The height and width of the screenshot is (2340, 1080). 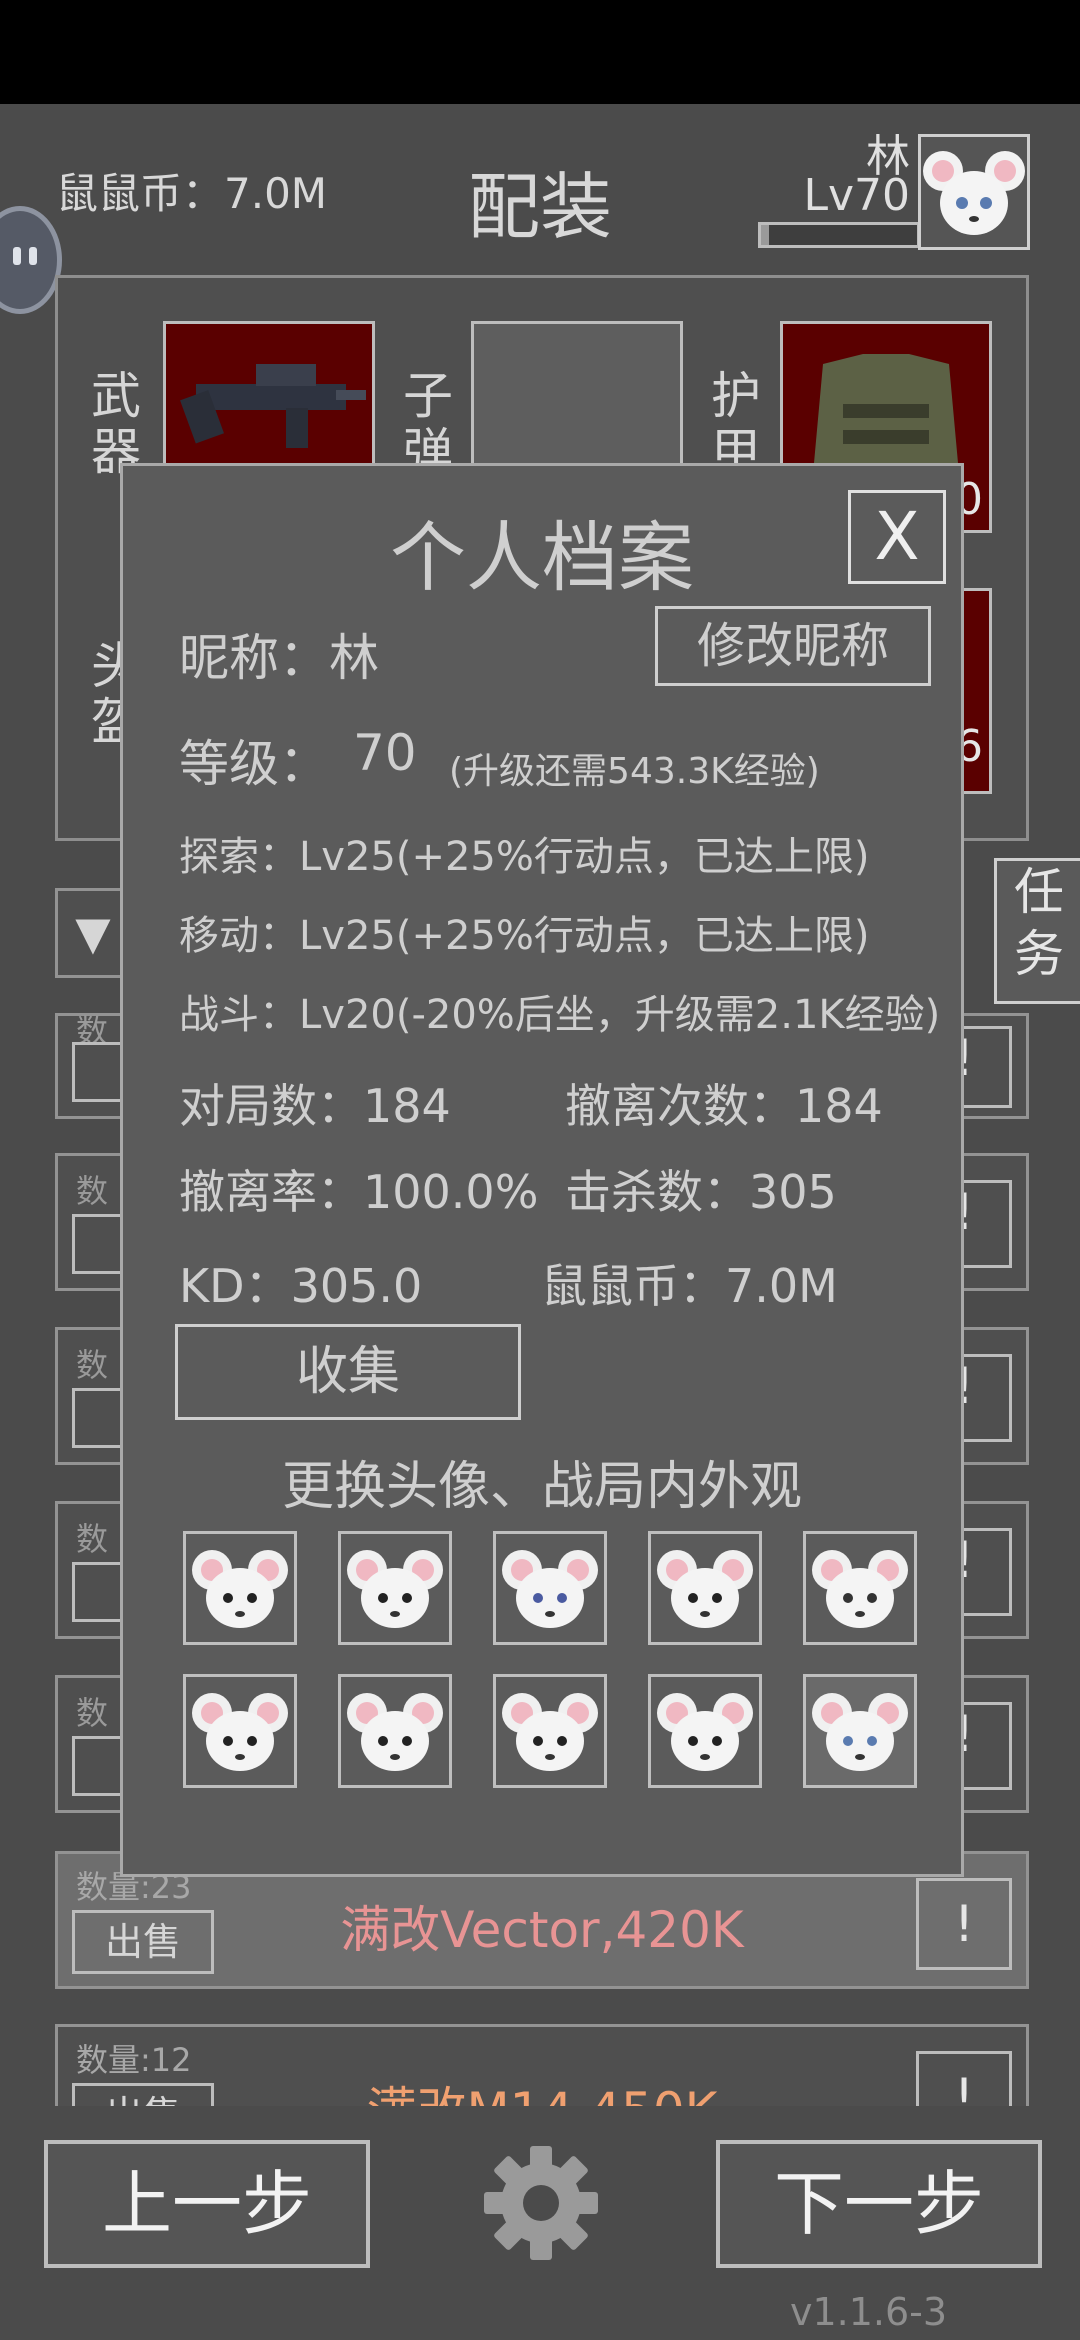 I want to click on rifle-icon, so click(x=273, y=406).